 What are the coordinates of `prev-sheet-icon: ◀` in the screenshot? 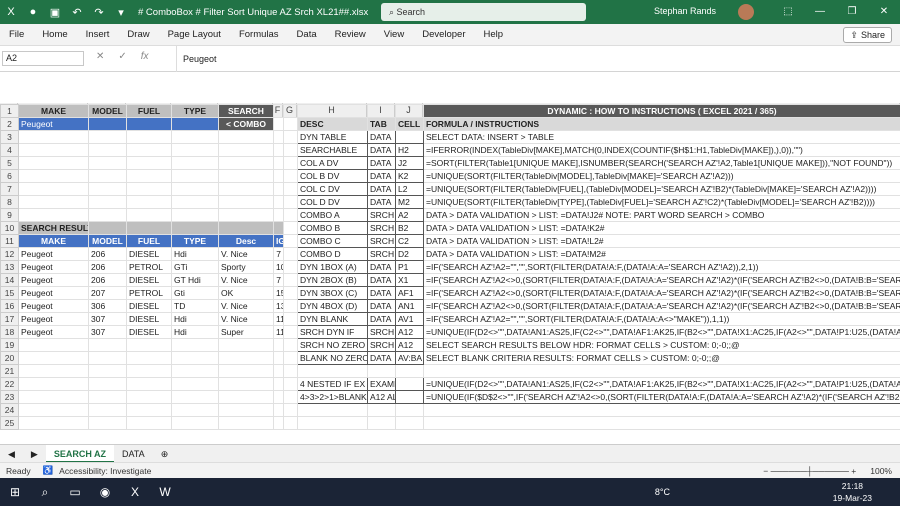 It's located at (11, 454).